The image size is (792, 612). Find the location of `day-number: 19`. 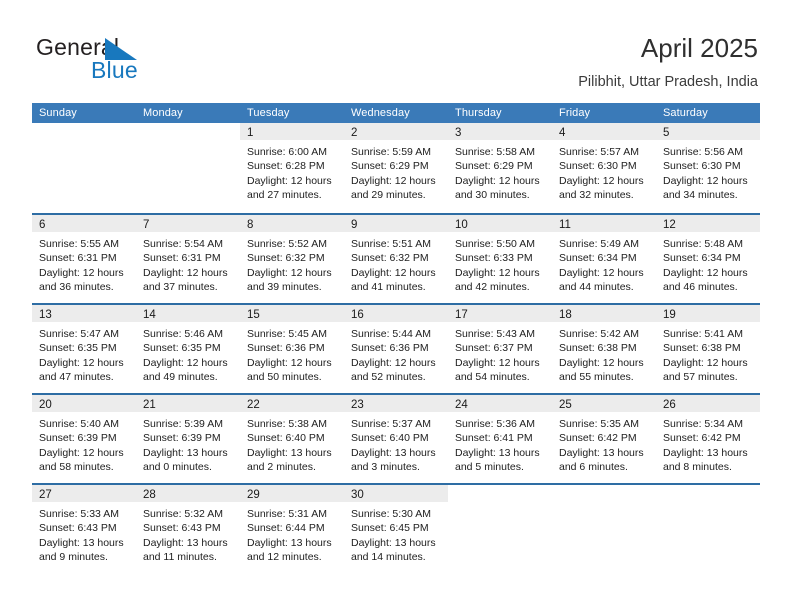

day-number: 19 is located at coordinates (669, 315).